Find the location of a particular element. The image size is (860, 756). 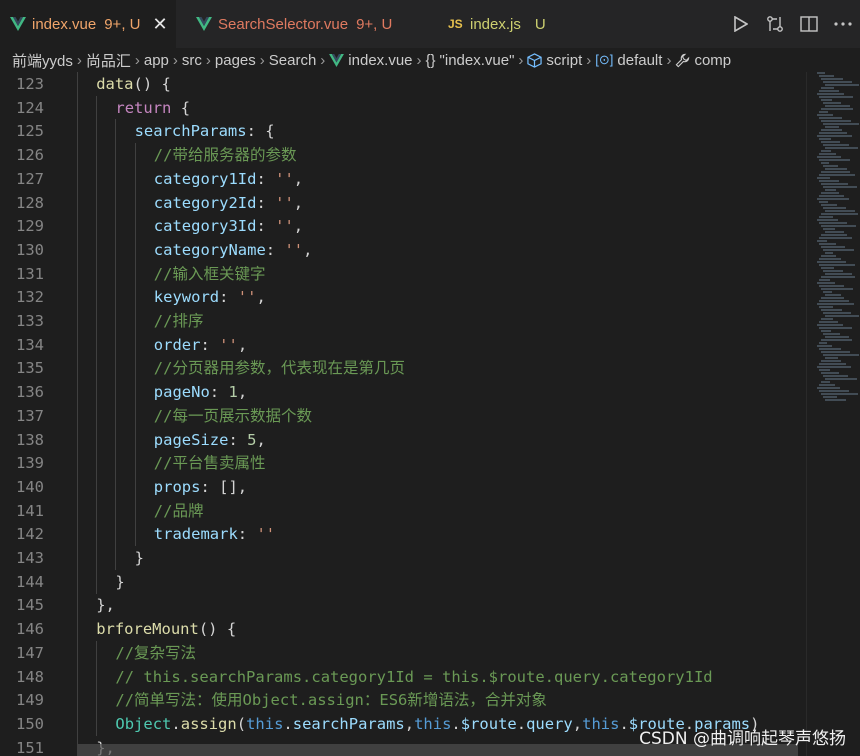

run-icon is located at coordinates (741, 24).